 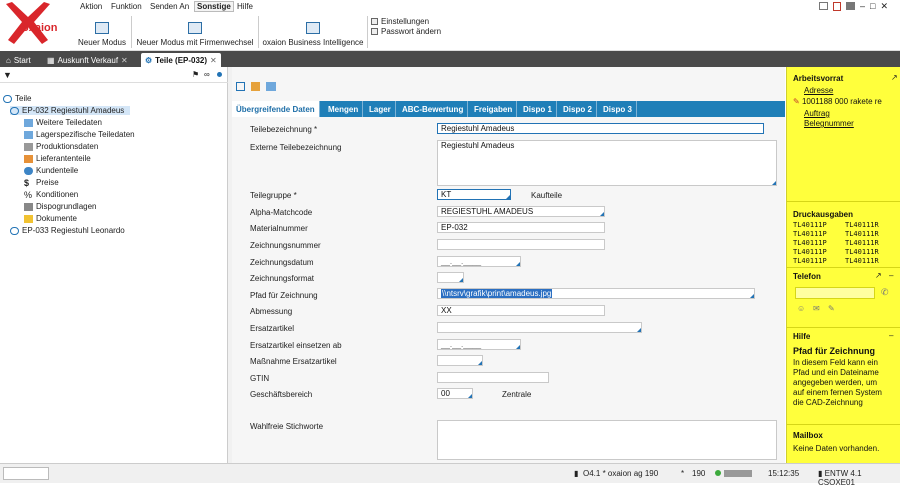 I want to click on mail-icon: ✉, so click(x=816, y=308).